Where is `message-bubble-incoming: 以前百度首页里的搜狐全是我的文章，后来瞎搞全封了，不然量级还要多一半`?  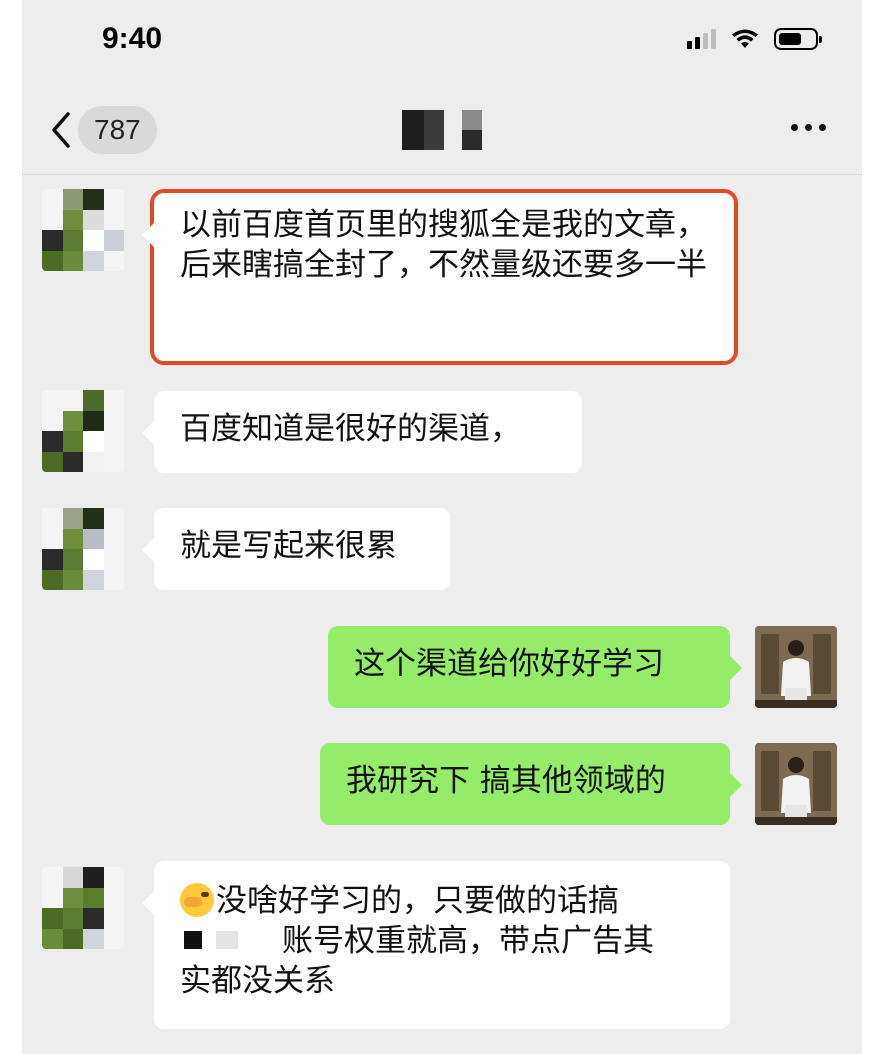 message-bubble-incoming: 以前百度首页里的搜狐全是我的文章，后来瞎搞全封了，不然量级还要多一半 is located at coordinates (440, 277).